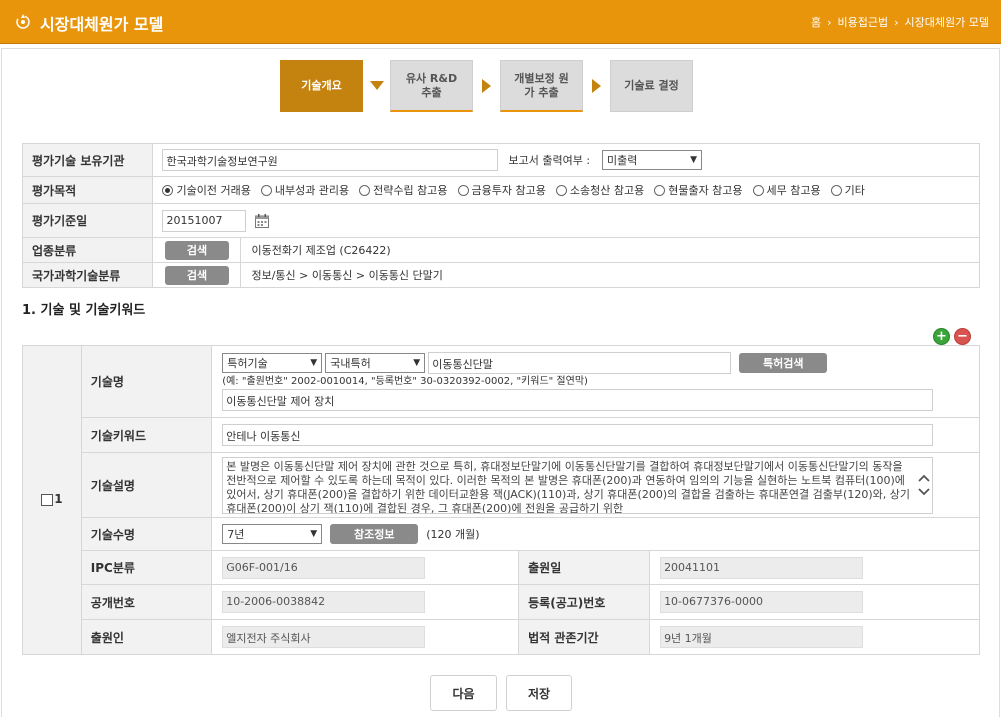 This screenshot has width=1001, height=717. I want to click on step-royalty: 기술료 결정, so click(651, 86).